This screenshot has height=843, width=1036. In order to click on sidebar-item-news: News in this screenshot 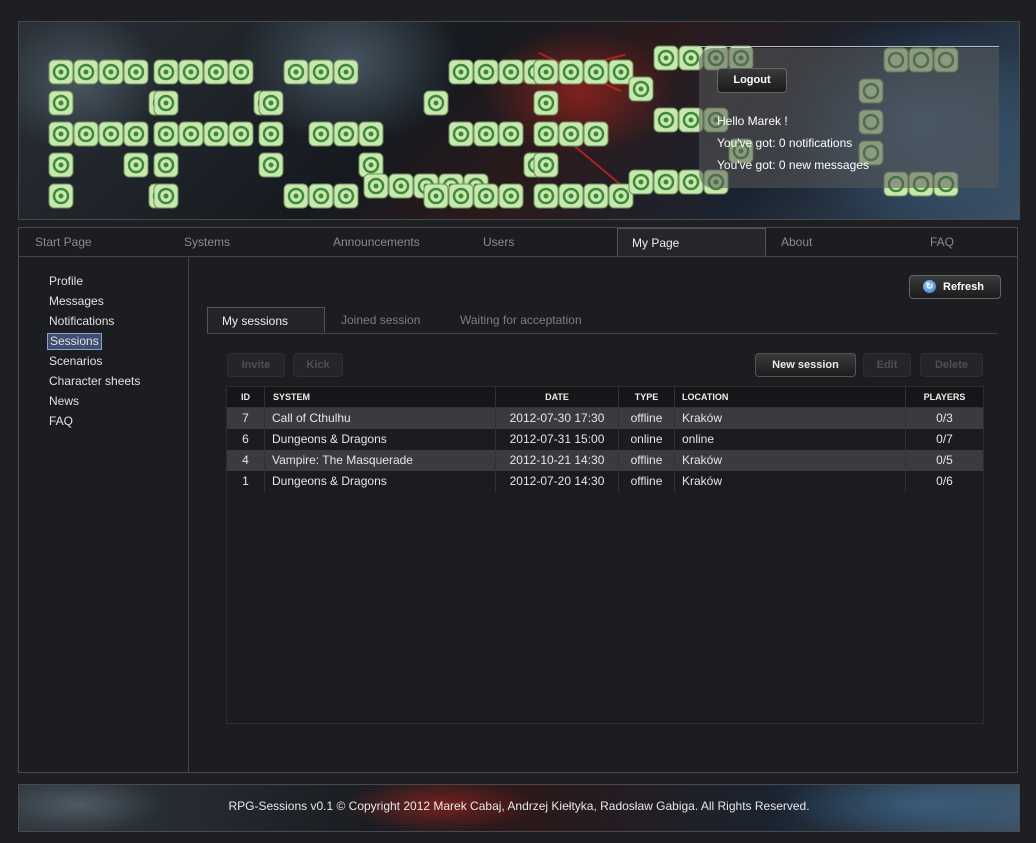, I will do `click(64, 401)`.